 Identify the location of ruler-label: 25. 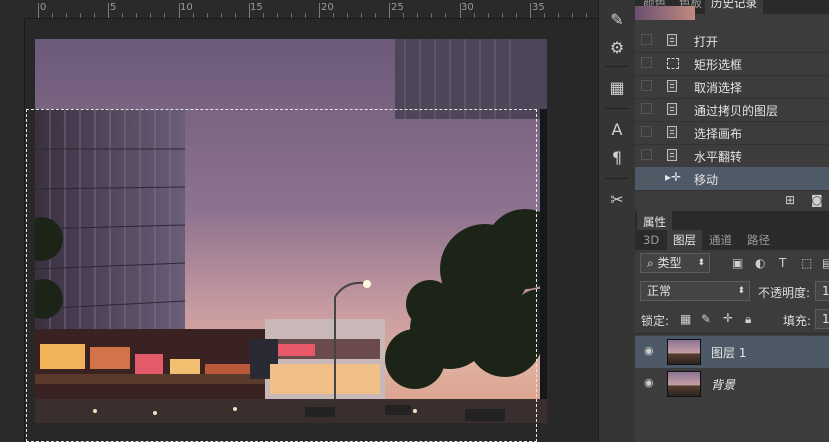
(397, 7).